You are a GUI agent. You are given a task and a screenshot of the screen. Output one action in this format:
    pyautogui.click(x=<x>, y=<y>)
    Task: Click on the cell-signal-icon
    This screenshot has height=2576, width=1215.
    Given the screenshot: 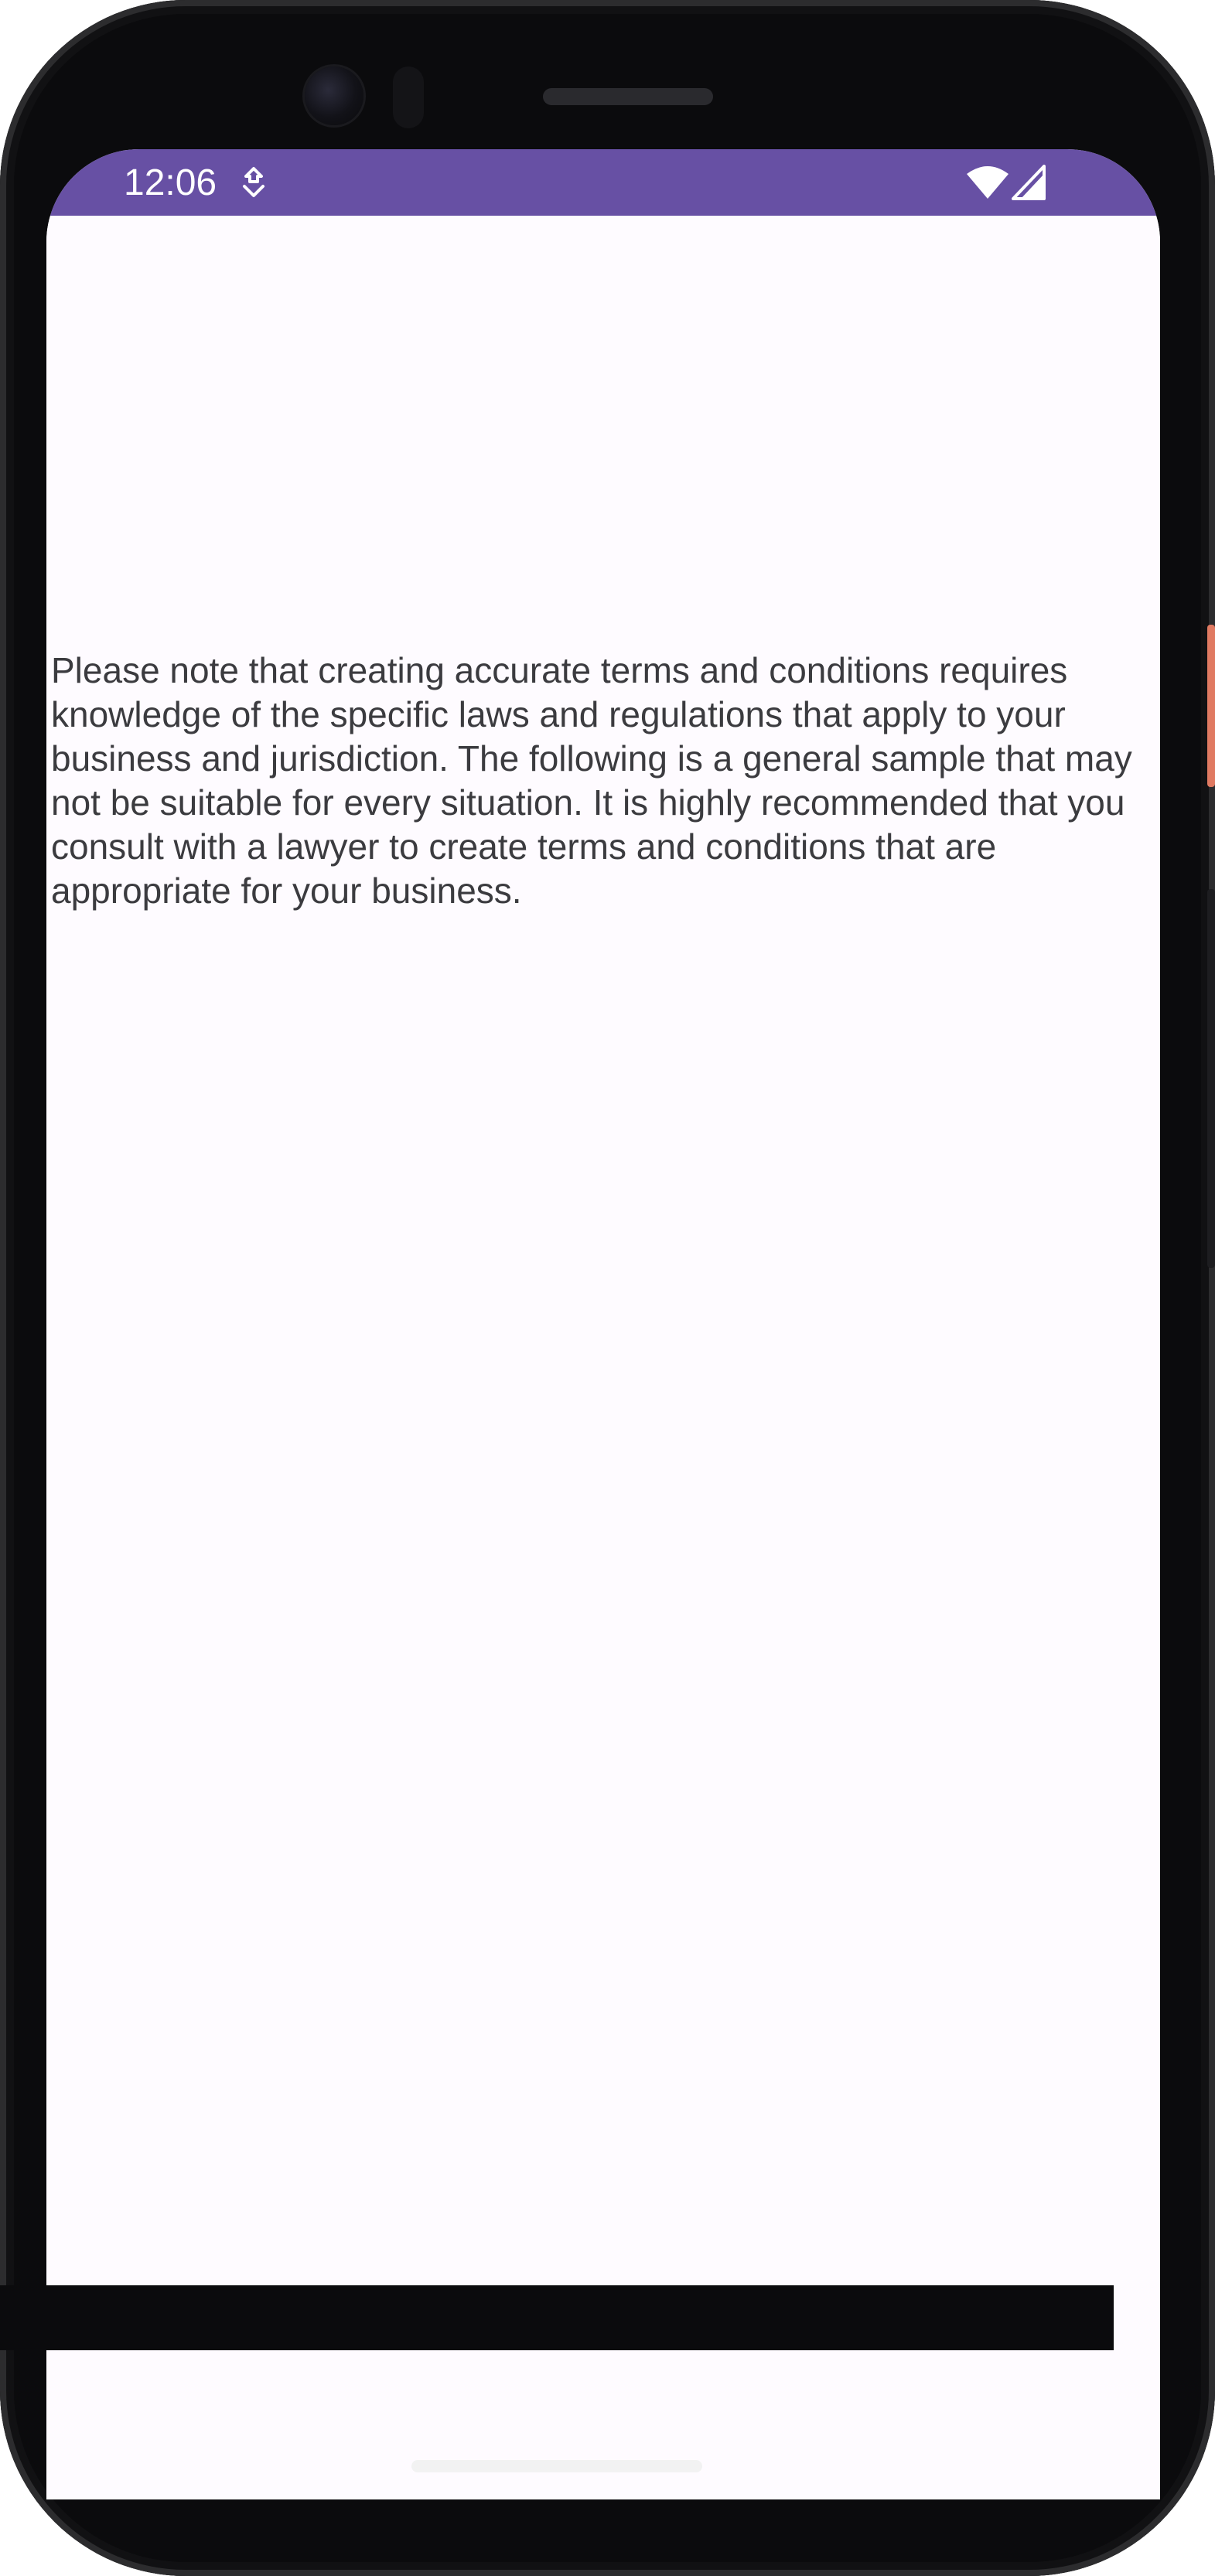 What is the action you would take?
    pyautogui.click(x=1029, y=182)
    